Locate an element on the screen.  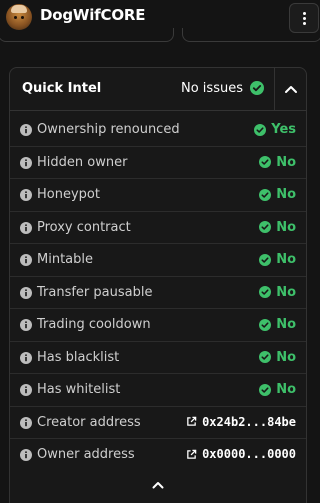
quick-intel-title: Quick Intel is located at coordinates (62, 88).